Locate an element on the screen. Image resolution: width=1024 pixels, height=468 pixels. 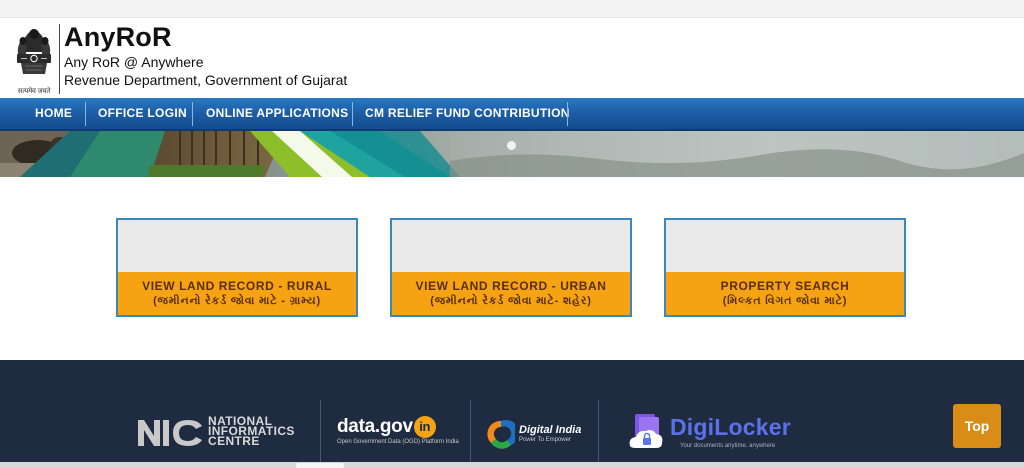
card-title: VIEW LAND RECORD - RURAL is located at coordinates (237, 286).